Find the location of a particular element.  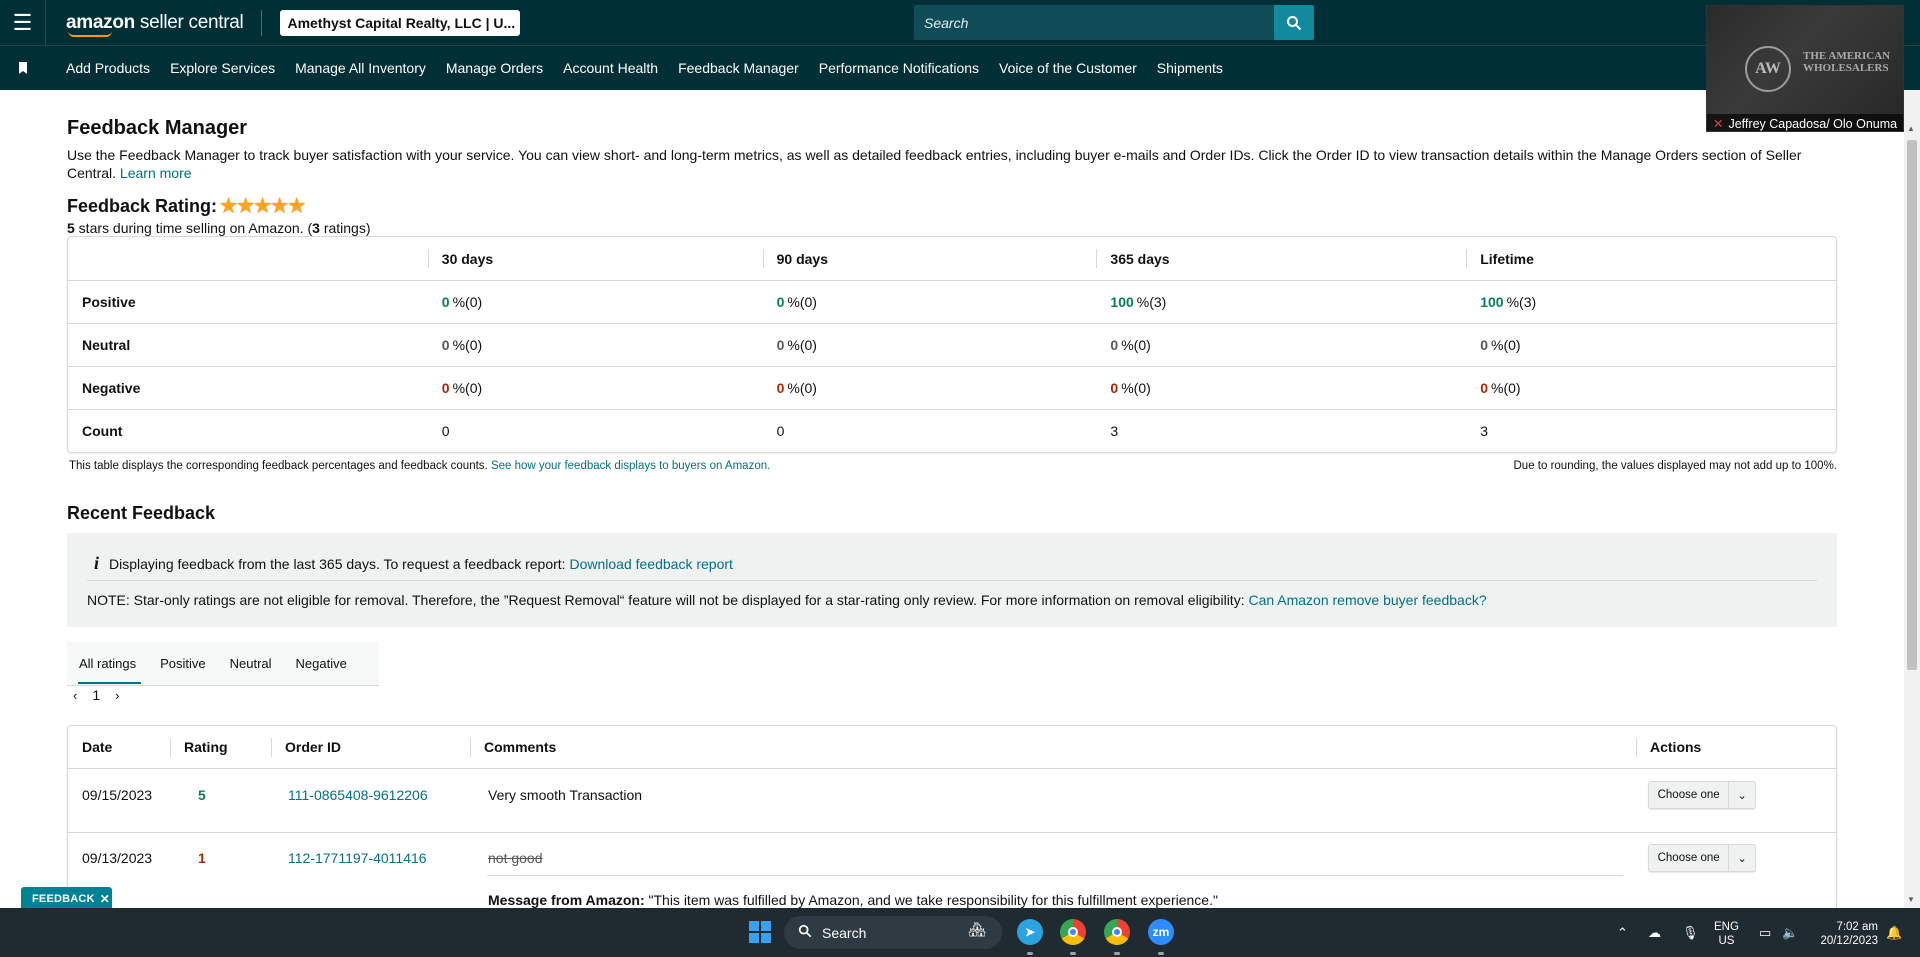

tab-negative: Negative is located at coordinates (321, 664).